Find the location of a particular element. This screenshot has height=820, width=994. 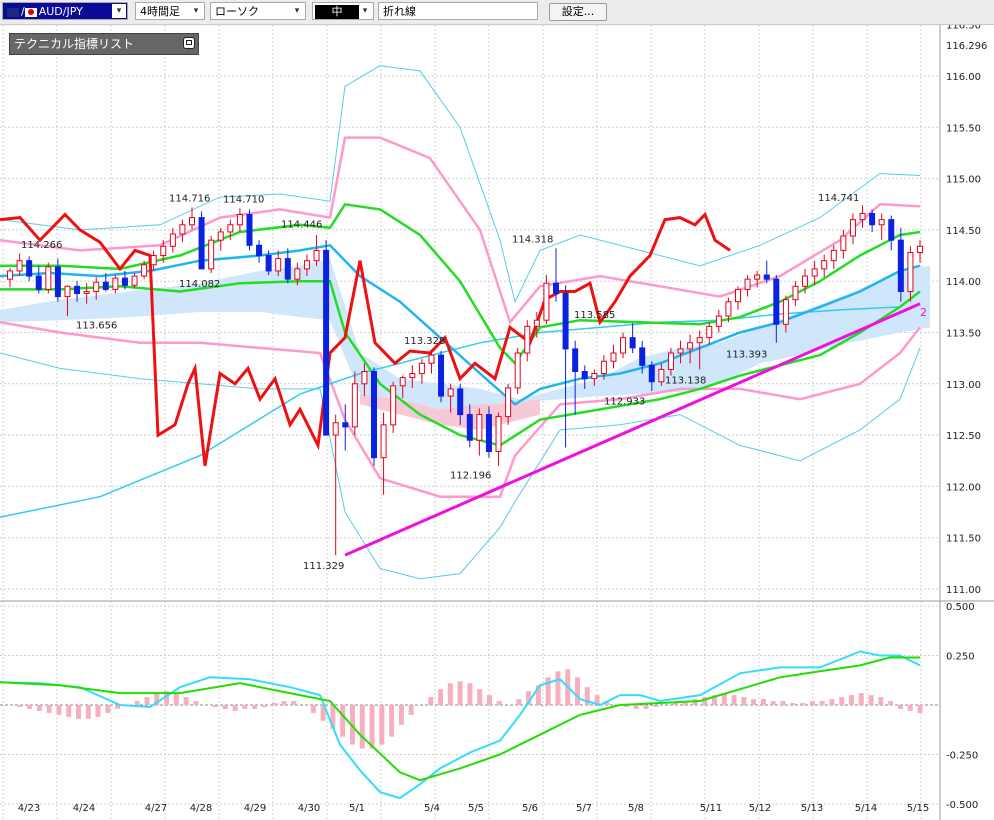

macd-tick-label: 0.250 is located at coordinates (960, 657).